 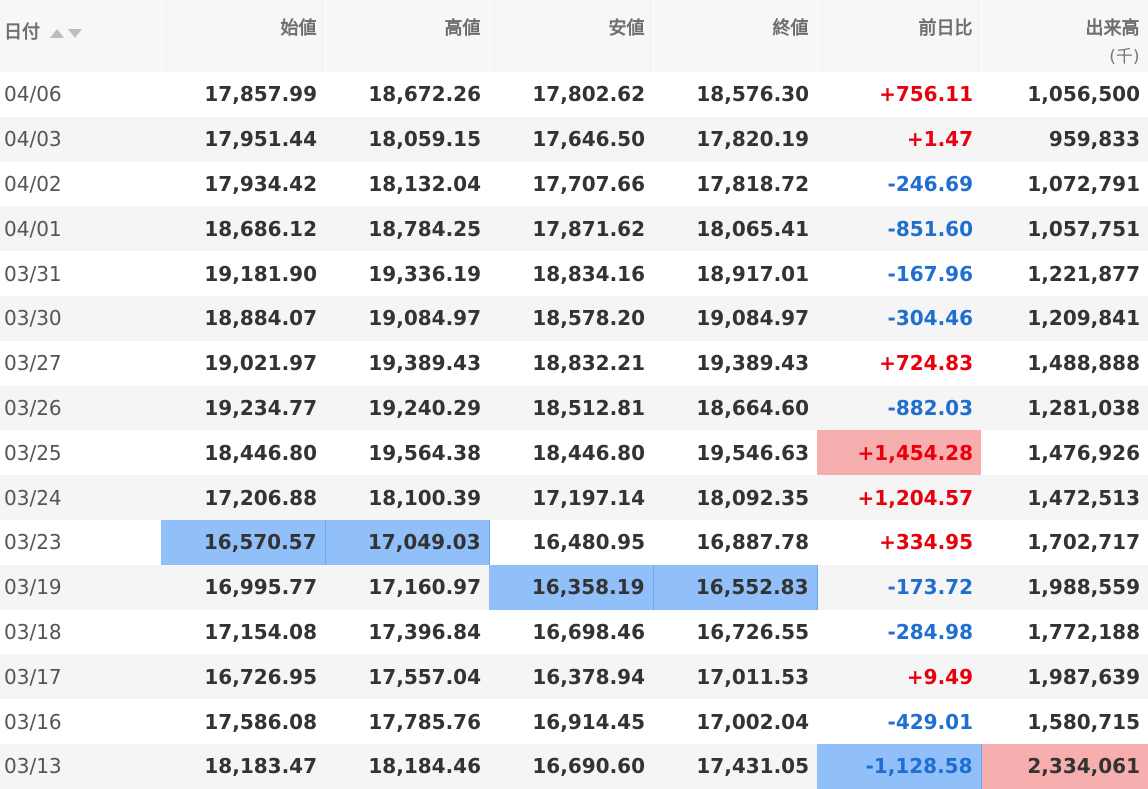 What do you see at coordinates (22, 32) in the screenshot?
I see `date-header-label: 日付` at bounding box center [22, 32].